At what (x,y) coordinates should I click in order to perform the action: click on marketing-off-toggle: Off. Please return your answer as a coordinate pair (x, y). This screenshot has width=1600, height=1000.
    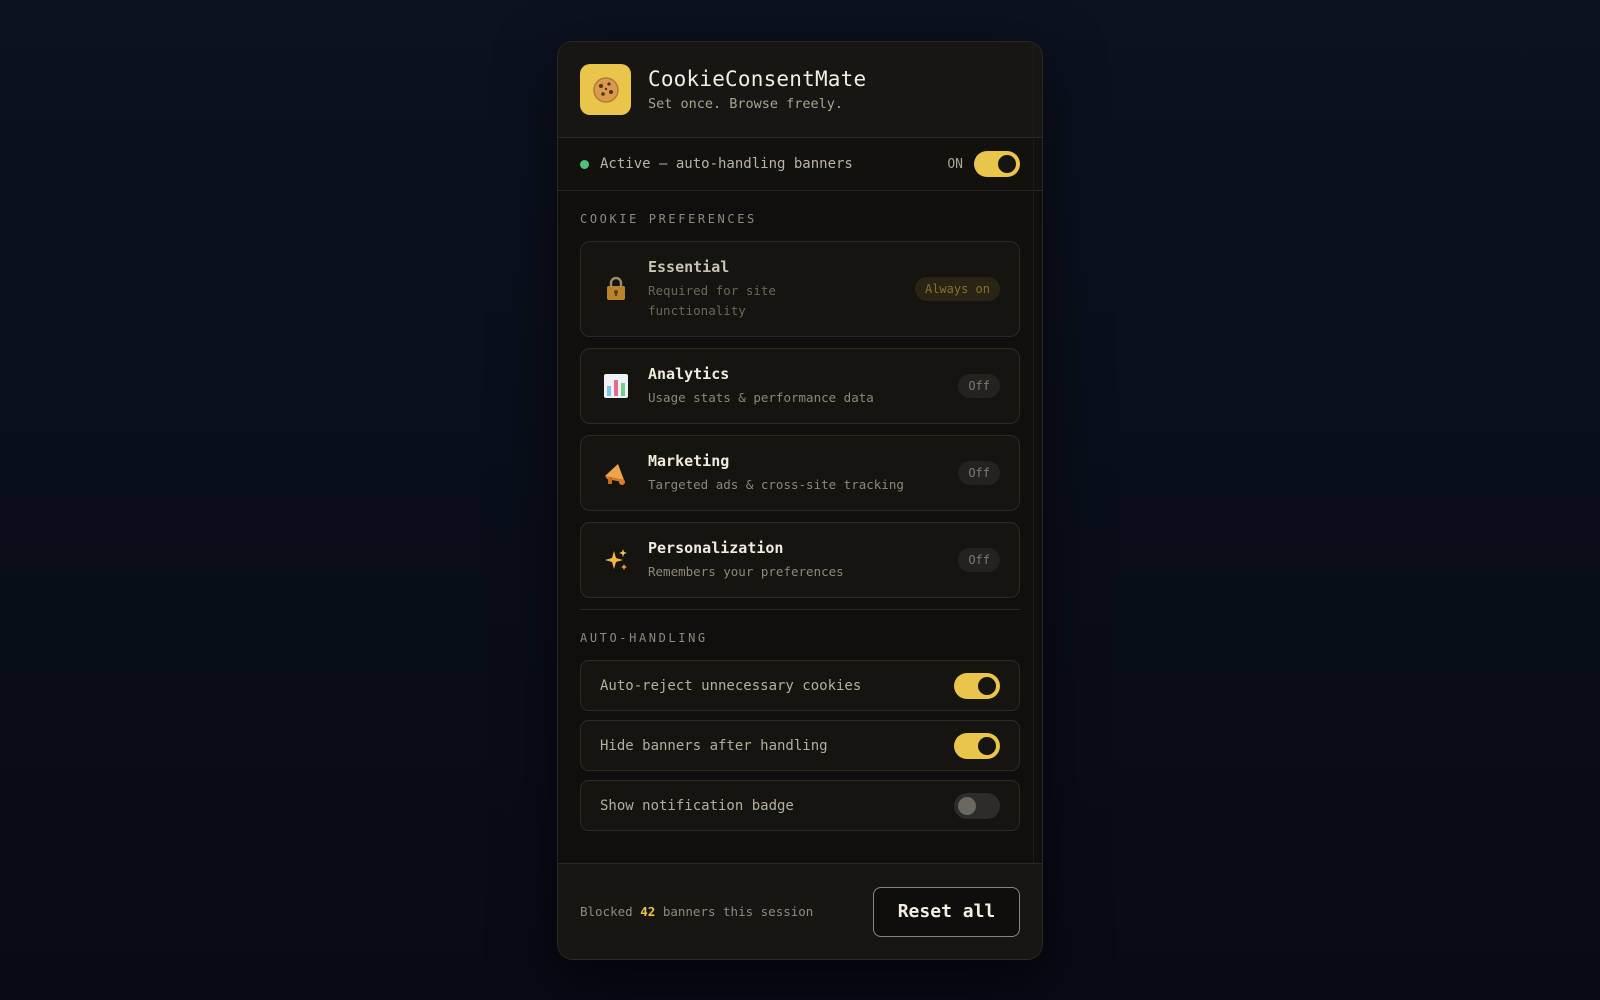
    Looking at the image, I should click on (979, 473).